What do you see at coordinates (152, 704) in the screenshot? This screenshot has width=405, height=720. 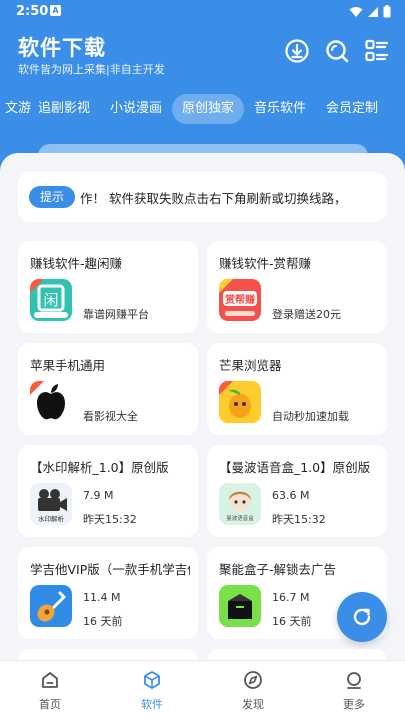 I see `nav-label: 软件` at bounding box center [152, 704].